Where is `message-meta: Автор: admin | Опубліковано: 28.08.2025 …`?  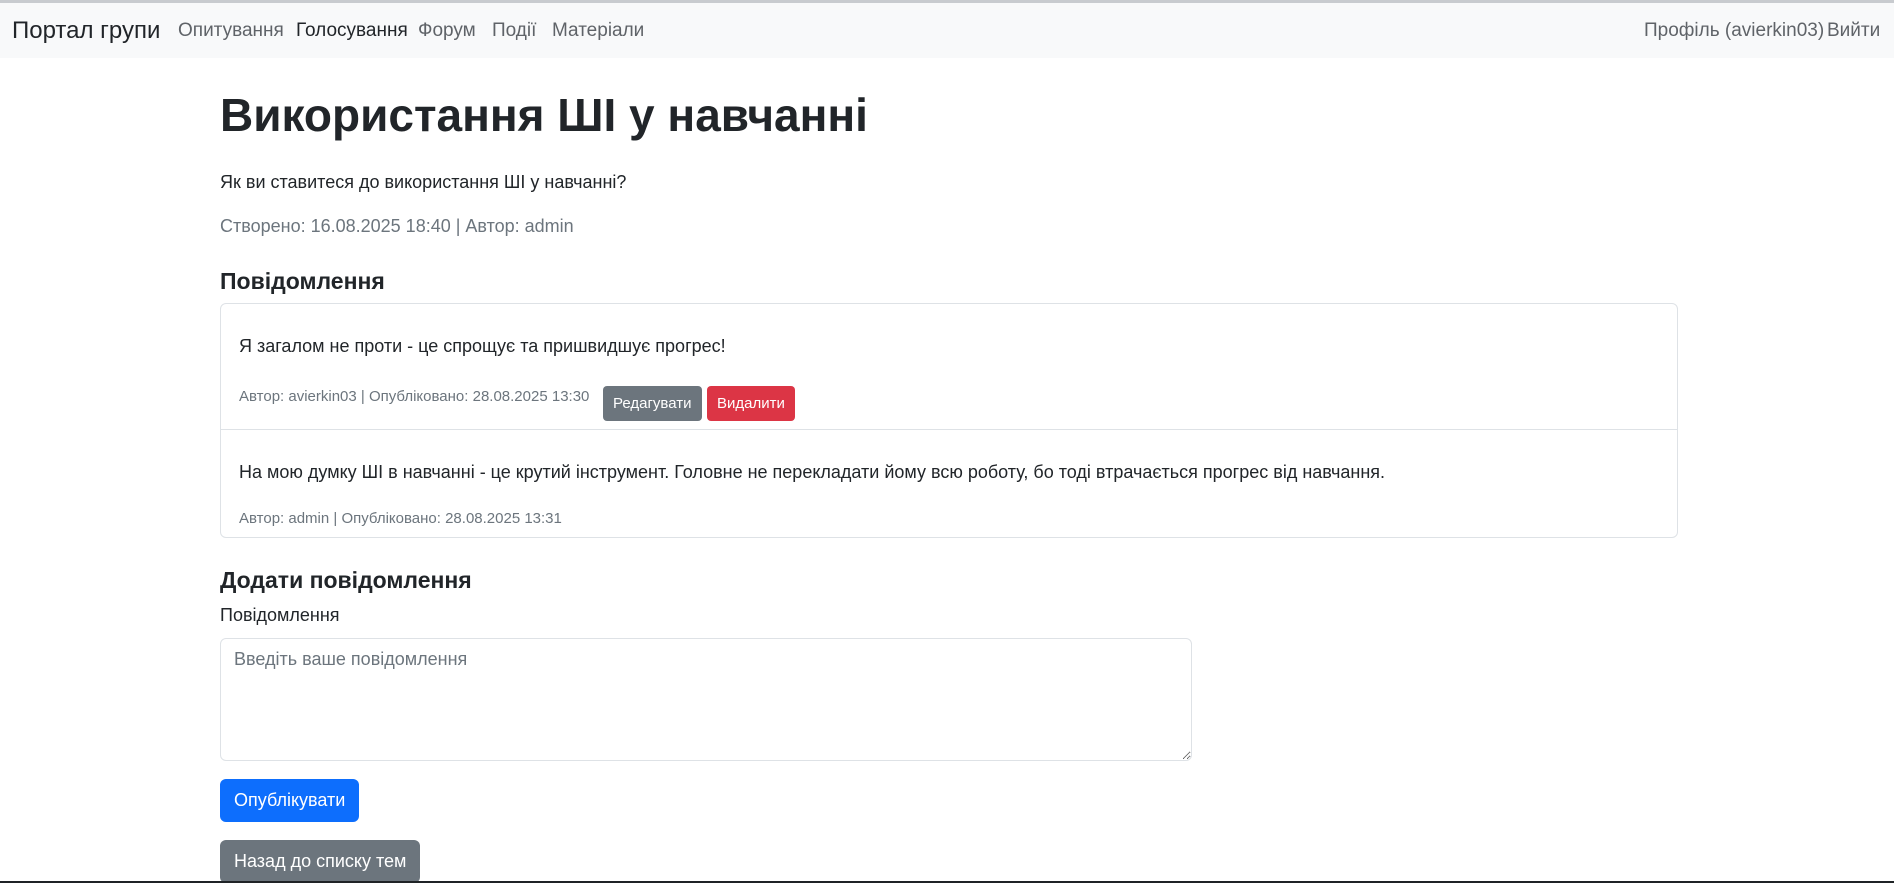 message-meta: Автор: admin | Опубліковано: 28.08.2025 … is located at coordinates (400, 518).